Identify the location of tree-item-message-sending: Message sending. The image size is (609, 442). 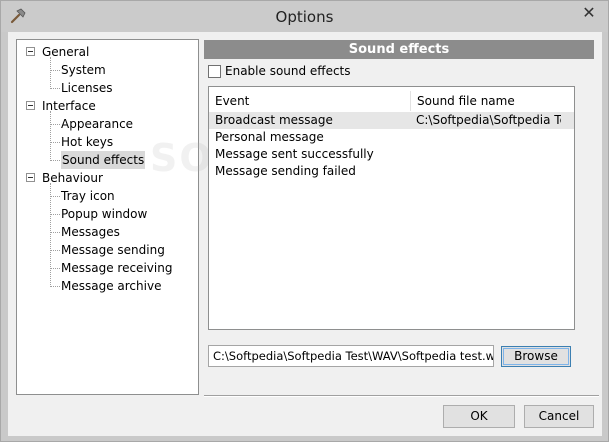
(107, 250).